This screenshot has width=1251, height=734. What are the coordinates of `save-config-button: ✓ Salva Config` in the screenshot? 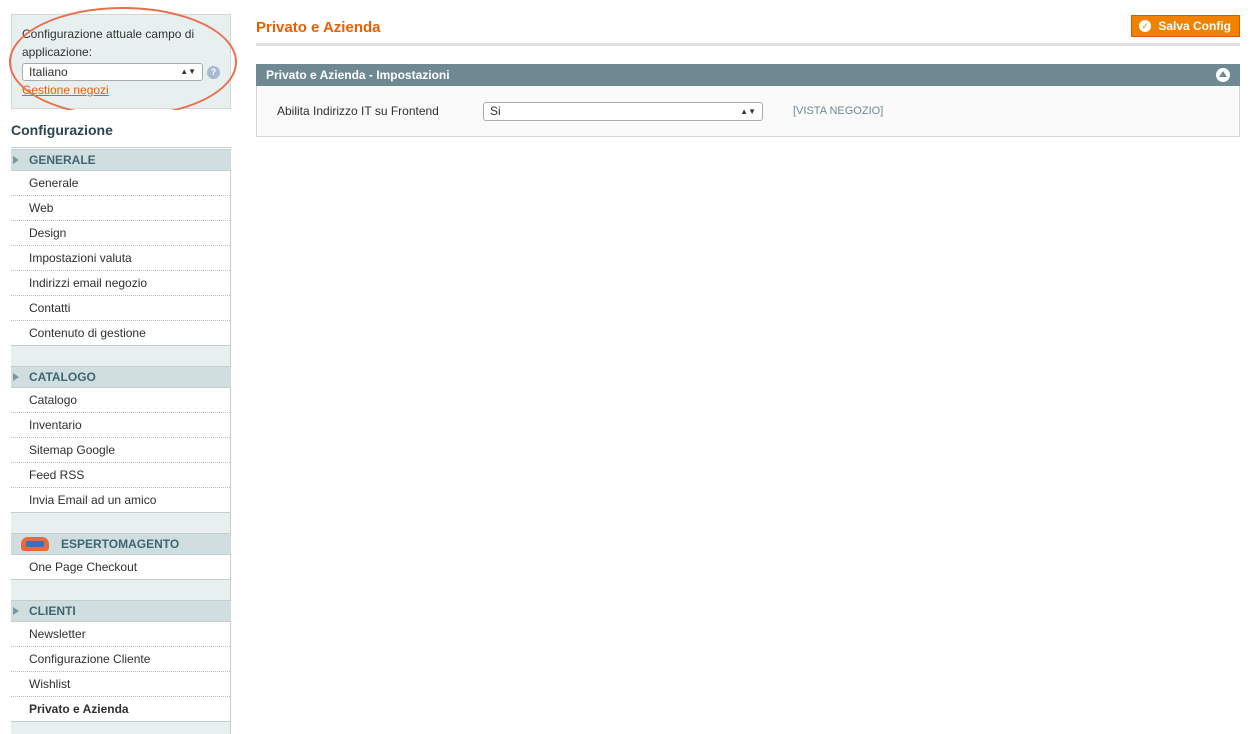 It's located at (1185, 26).